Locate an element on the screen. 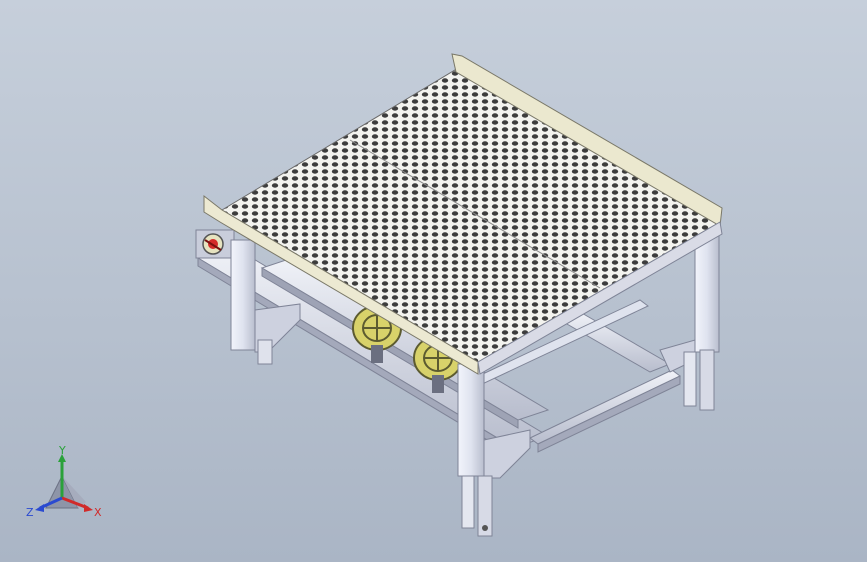 This screenshot has width=867, height=562. handwheel-icon is located at coordinates (215, 244).